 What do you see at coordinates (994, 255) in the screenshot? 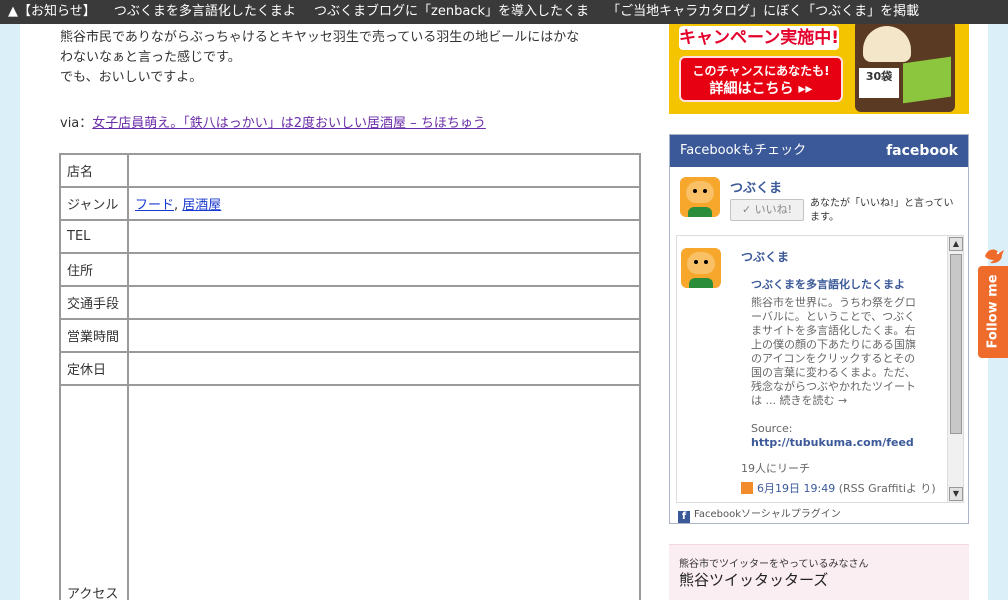
I see `twitter-bird-icon` at bounding box center [994, 255].